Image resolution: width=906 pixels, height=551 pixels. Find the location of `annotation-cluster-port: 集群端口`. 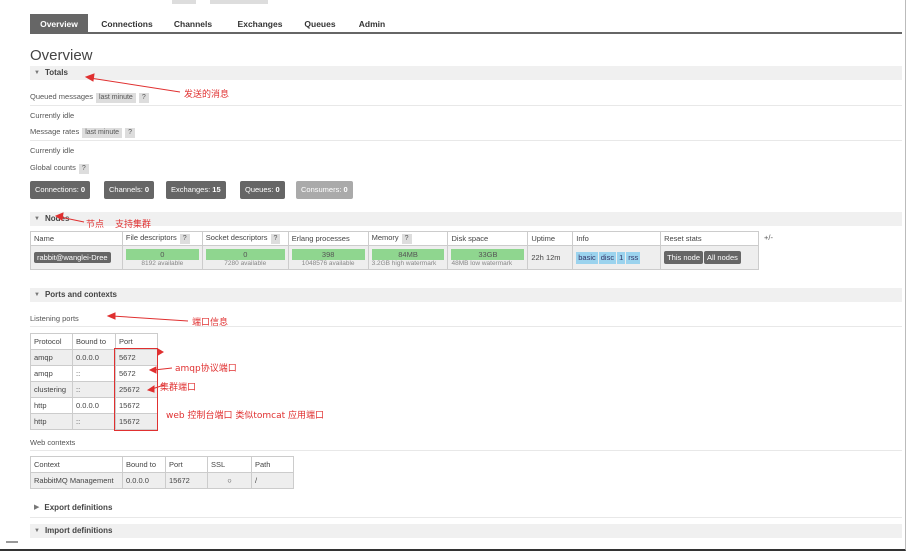

annotation-cluster-port: 集群端口 is located at coordinates (178, 388).